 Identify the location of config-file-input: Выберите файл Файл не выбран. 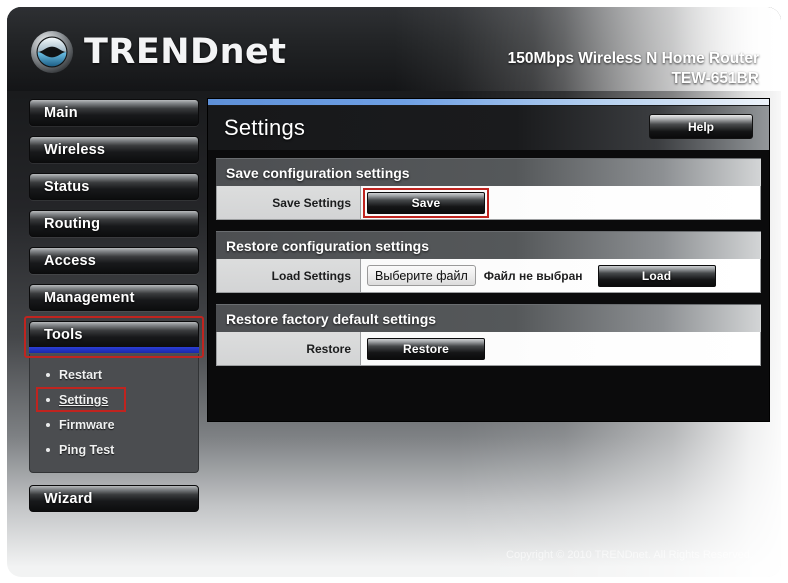
(475, 275).